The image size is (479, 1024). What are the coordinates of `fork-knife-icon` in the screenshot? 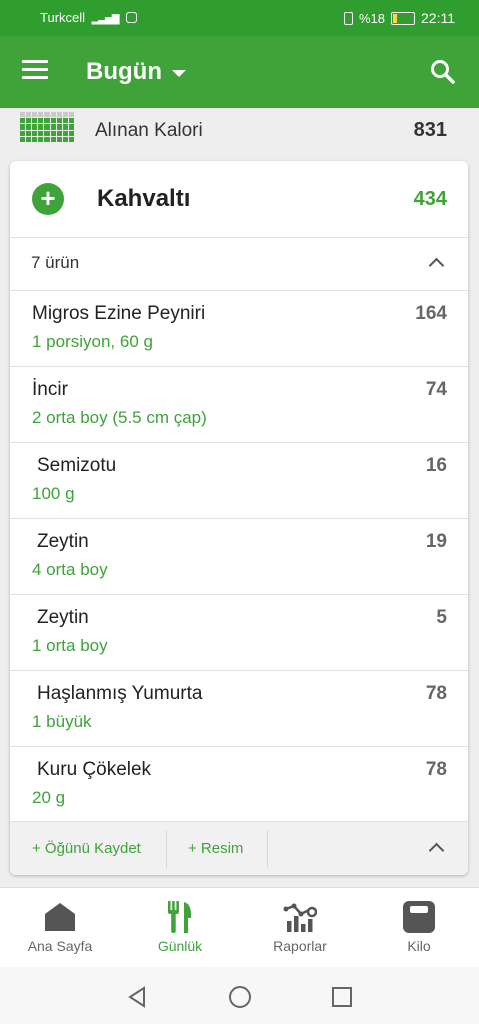 It's located at (180, 917).